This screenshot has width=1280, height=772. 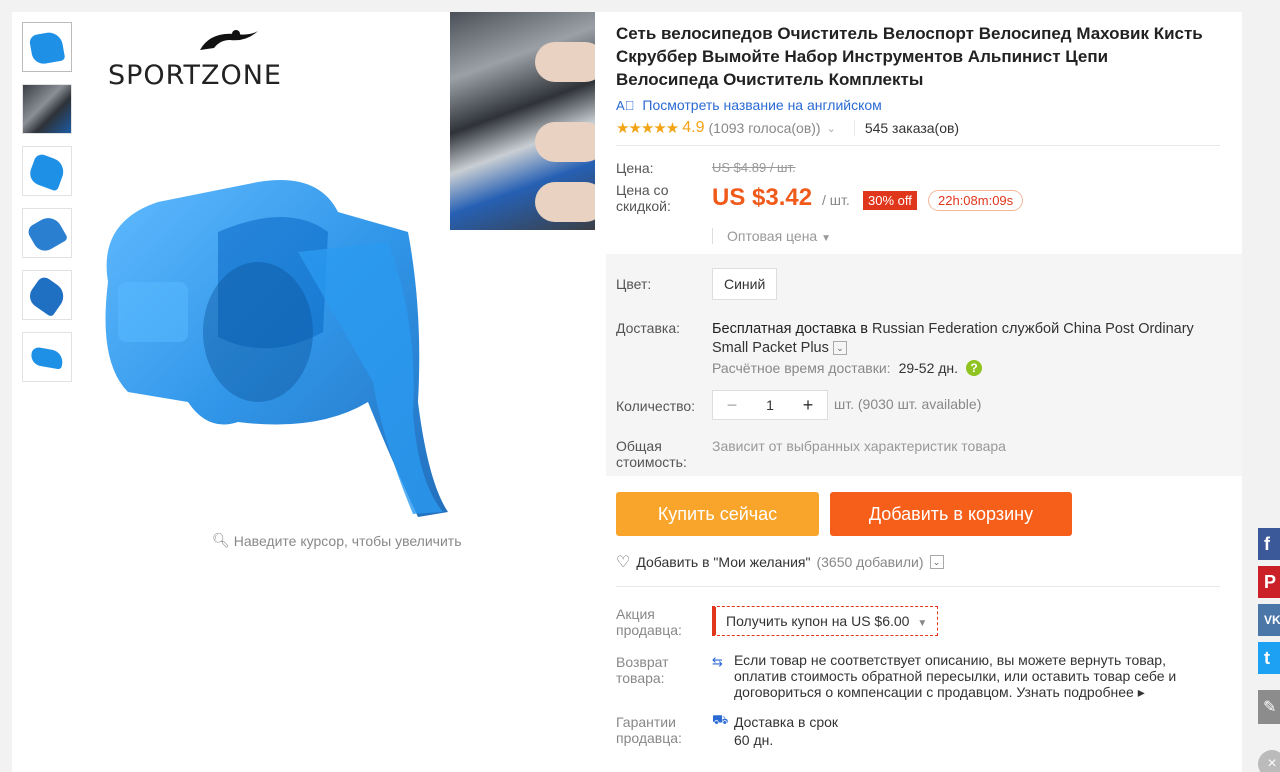 What do you see at coordinates (922, 623) in the screenshot?
I see `caret-down-icon: ▼` at bounding box center [922, 623].